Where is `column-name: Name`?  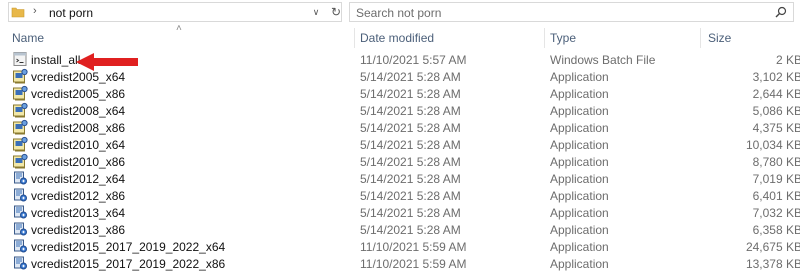
column-name: Name is located at coordinates (28, 38).